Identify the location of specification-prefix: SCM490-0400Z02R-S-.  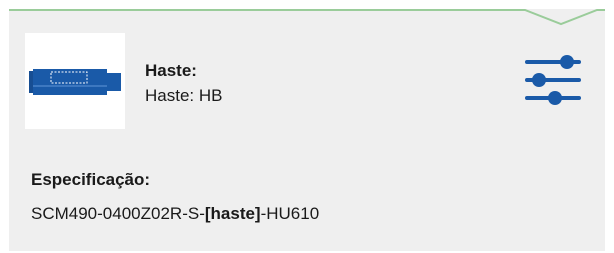
(118, 213).